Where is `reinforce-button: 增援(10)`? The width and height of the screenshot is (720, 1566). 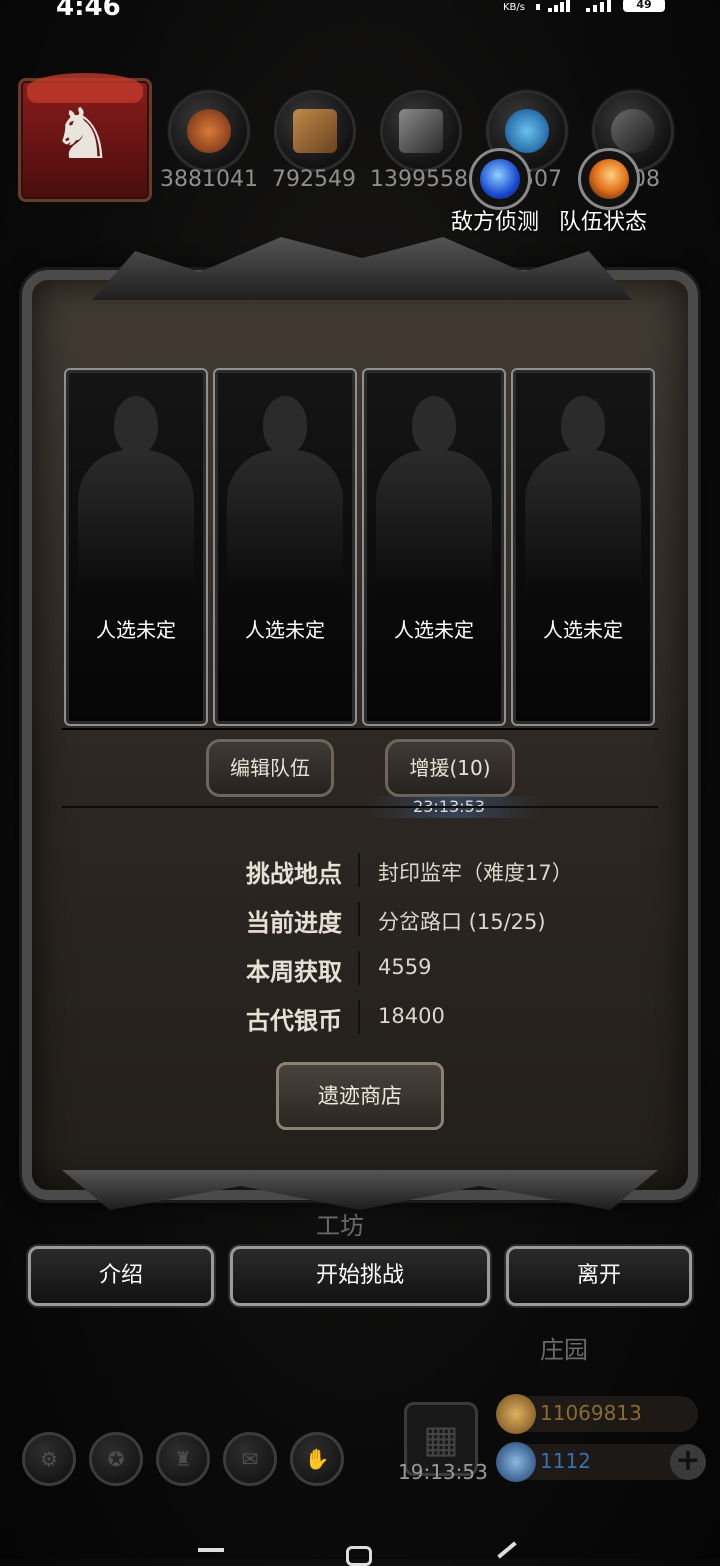 reinforce-button: 增援(10) is located at coordinates (450, 768).